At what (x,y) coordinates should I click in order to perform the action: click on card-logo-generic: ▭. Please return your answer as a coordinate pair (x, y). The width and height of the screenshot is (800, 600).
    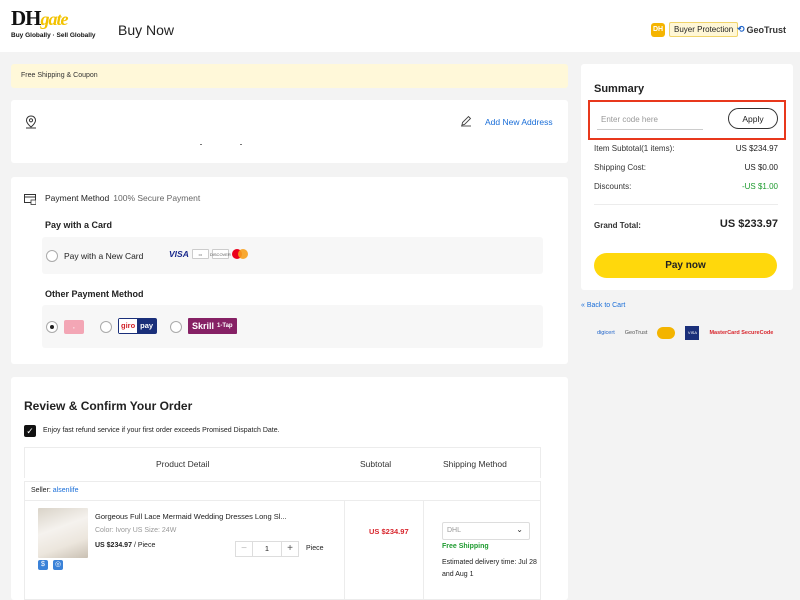
    Looking at the image, I should click on (200, 254).